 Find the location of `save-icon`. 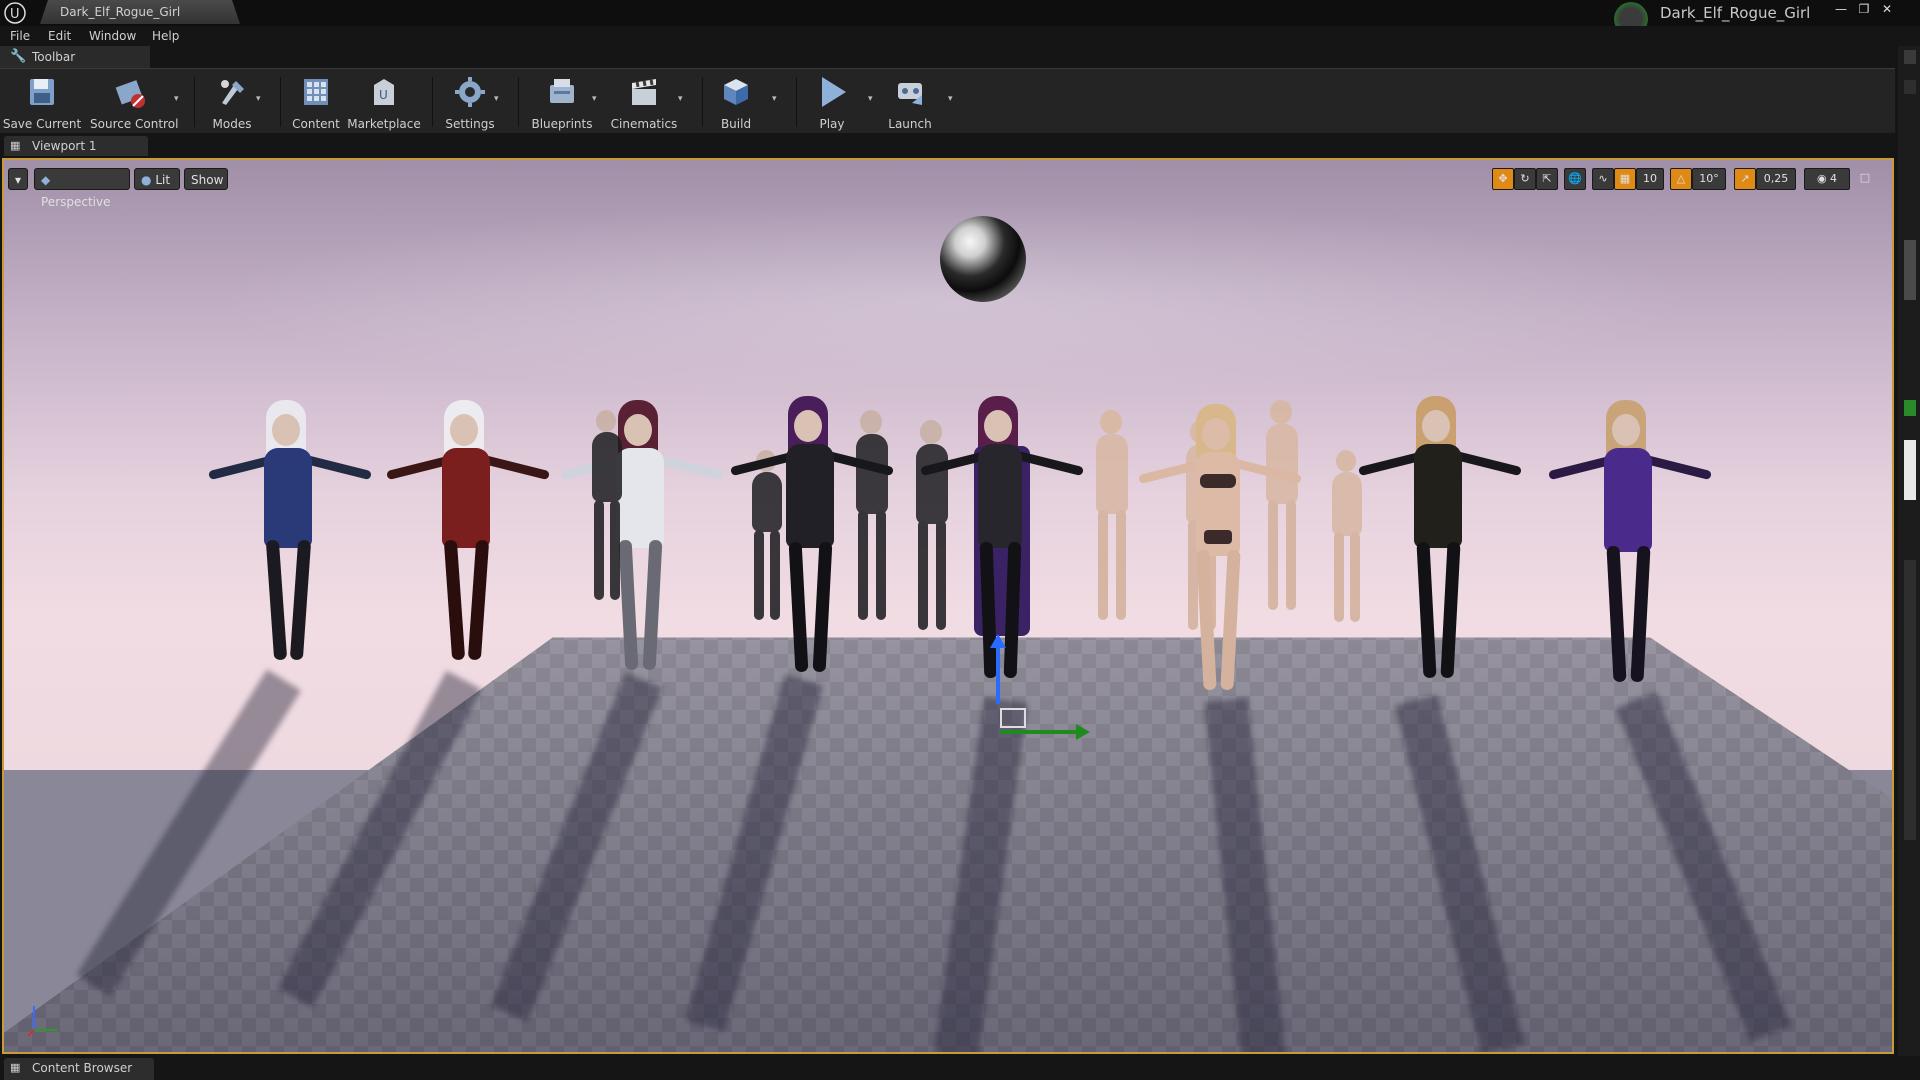

save-icon is located at coordinates (42, 92).